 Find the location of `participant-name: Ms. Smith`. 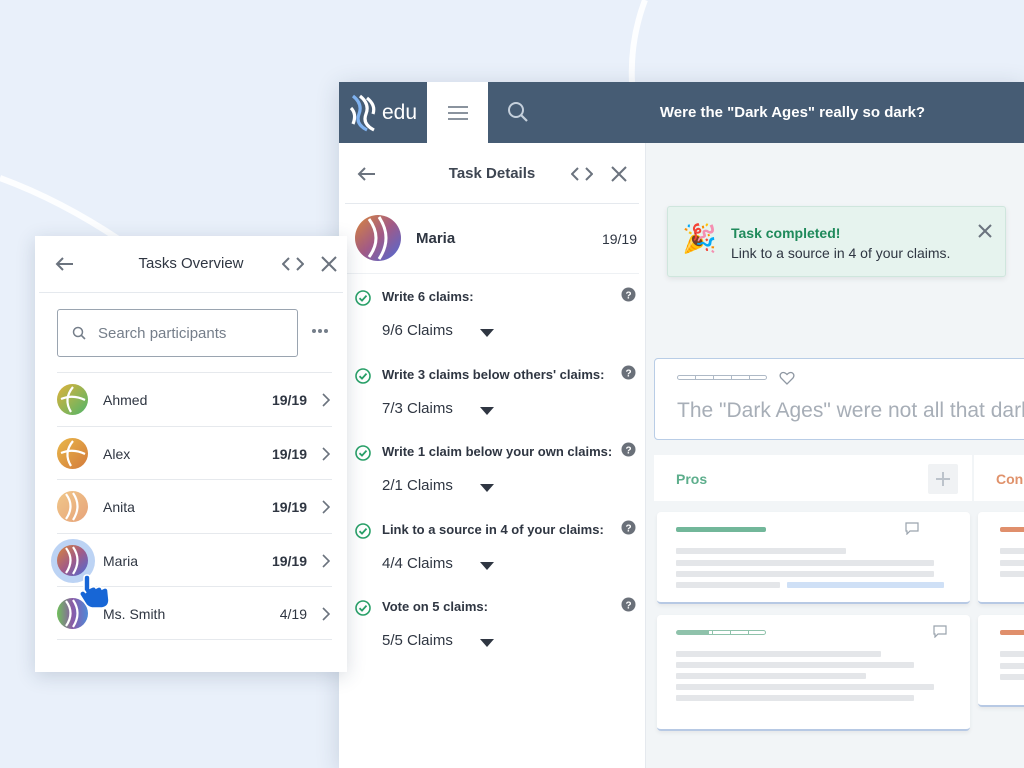

participant-name: Ms. Smith is located at coordinates (134, 614).